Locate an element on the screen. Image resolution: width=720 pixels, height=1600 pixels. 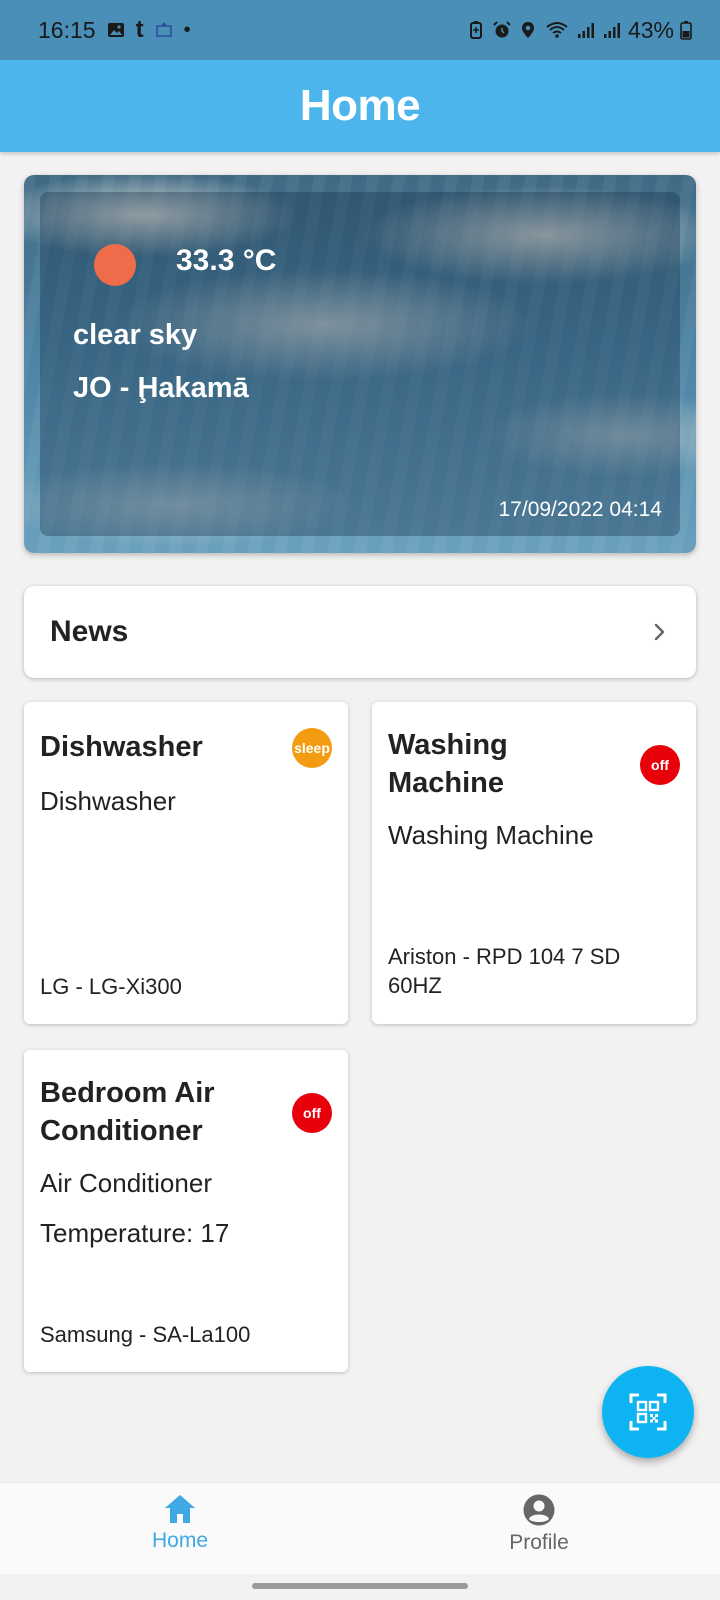
weather-description: clear sky is located at coordinates (135, 335).